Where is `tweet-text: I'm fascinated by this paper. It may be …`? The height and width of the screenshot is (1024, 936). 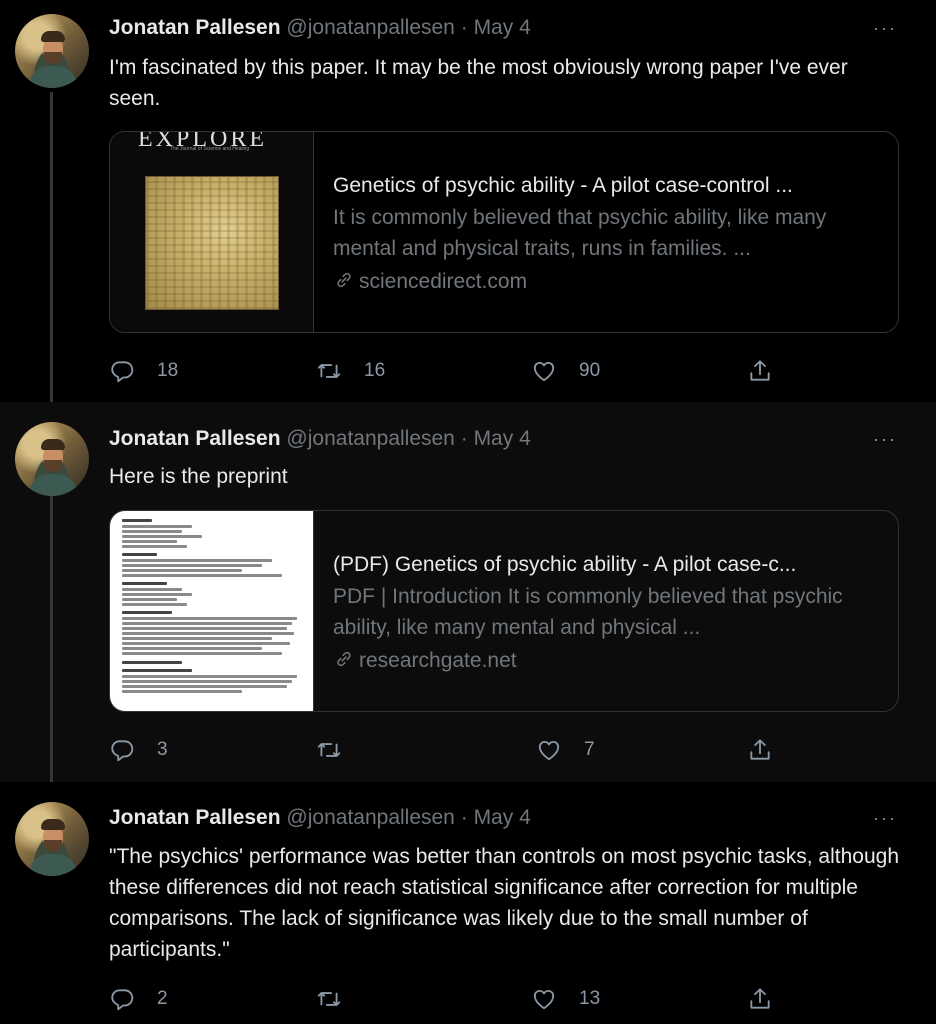 tweet-text: I'm fascinated by this paper. It may be … is located at coordinates (478, 83).